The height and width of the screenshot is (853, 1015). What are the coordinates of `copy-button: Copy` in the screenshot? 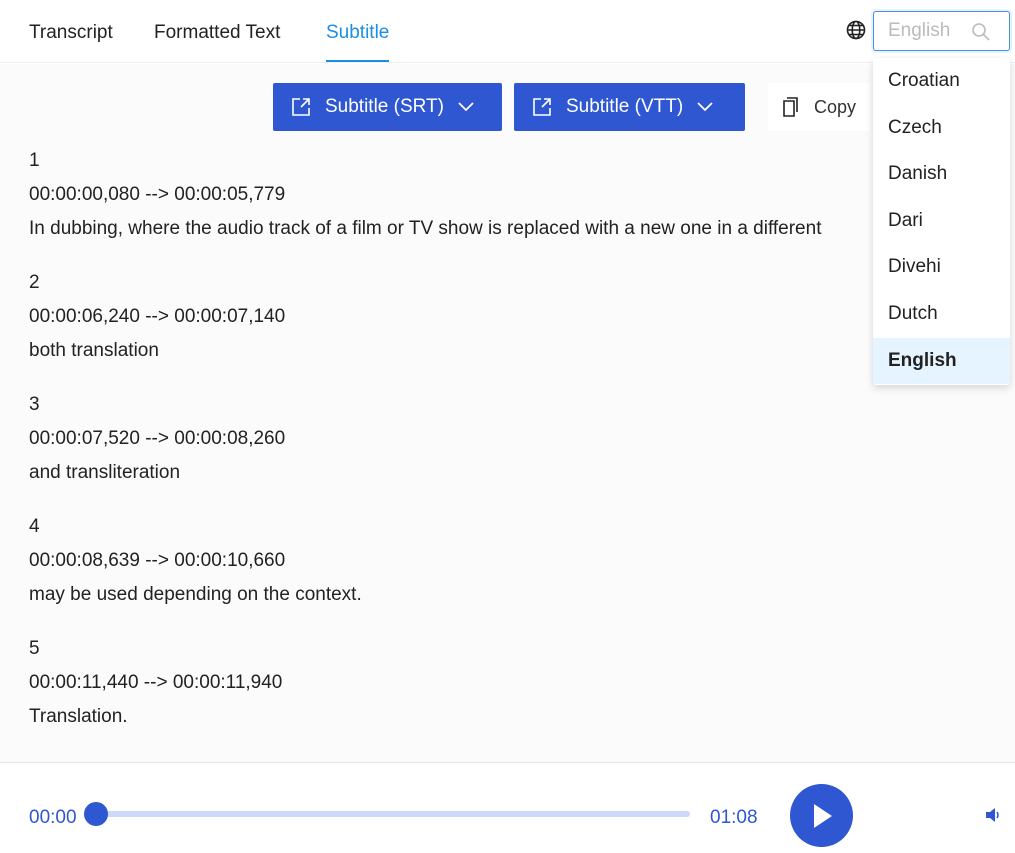 It's located at (819, 107).